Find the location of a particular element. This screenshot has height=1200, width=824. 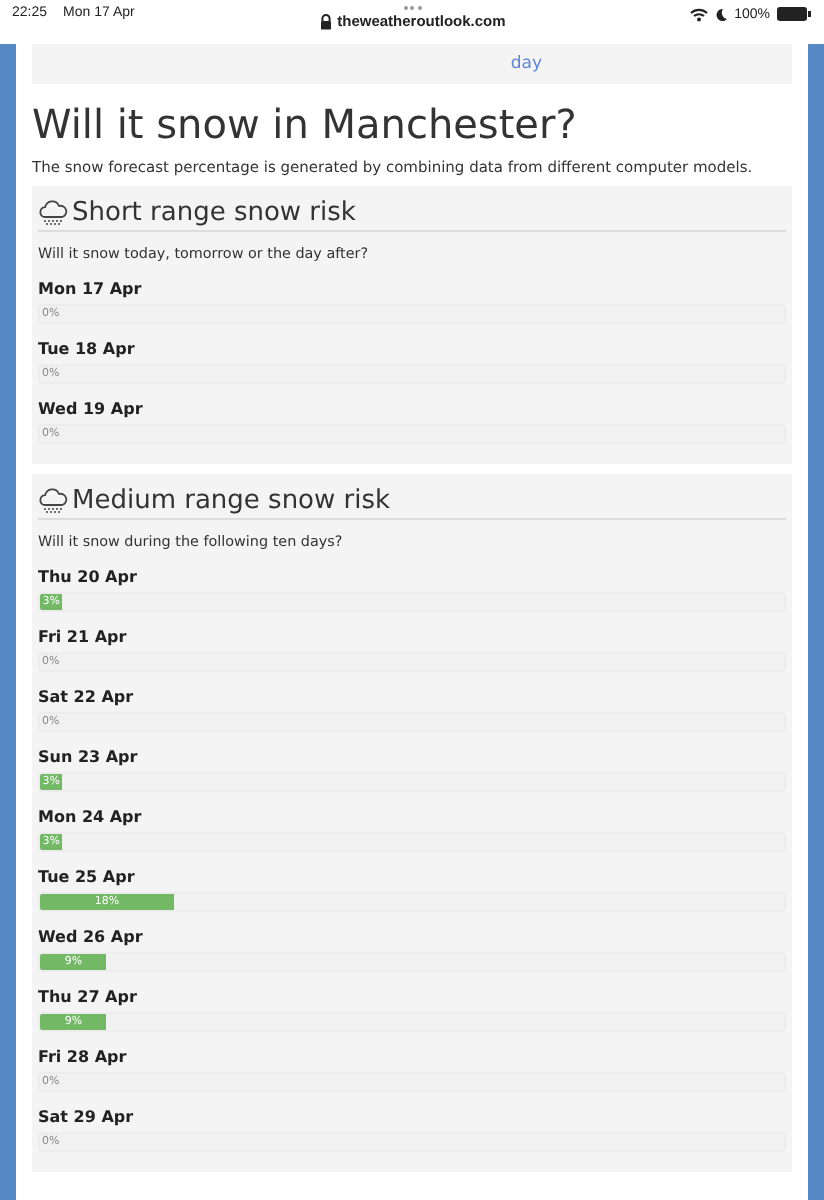

day-label: Mon 24 Apr is located at coordinates (91, 817).